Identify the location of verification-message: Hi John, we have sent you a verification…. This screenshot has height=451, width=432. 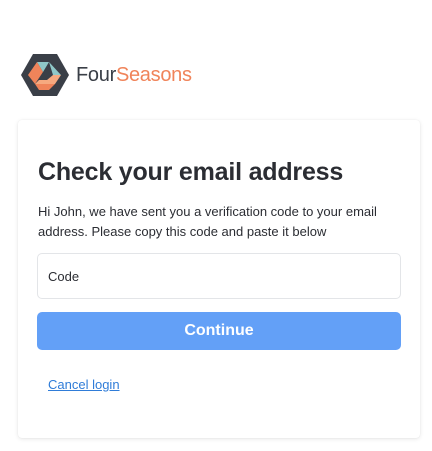
(207, 221).